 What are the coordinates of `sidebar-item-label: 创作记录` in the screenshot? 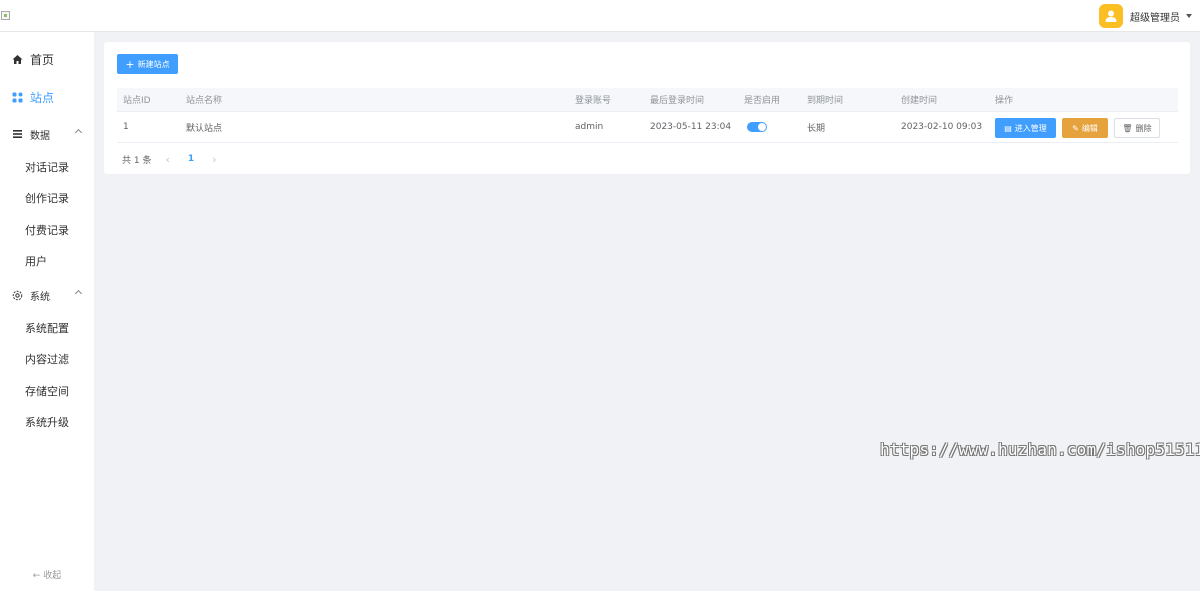 It's located at (47, 198).